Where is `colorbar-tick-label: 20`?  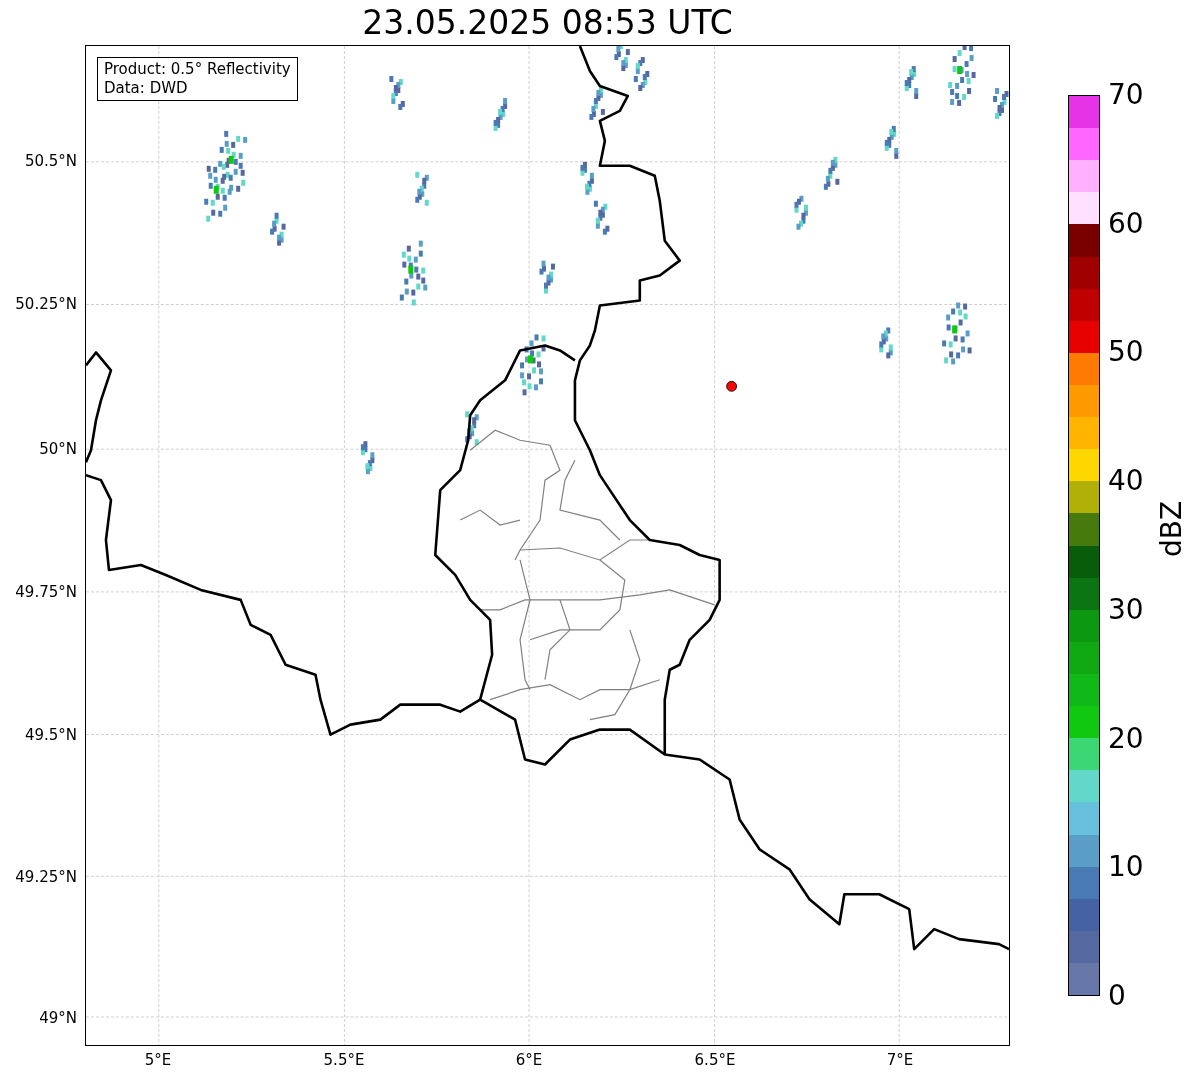
colorbar-tick-label: 20 is located at coordinates (1126, 738).